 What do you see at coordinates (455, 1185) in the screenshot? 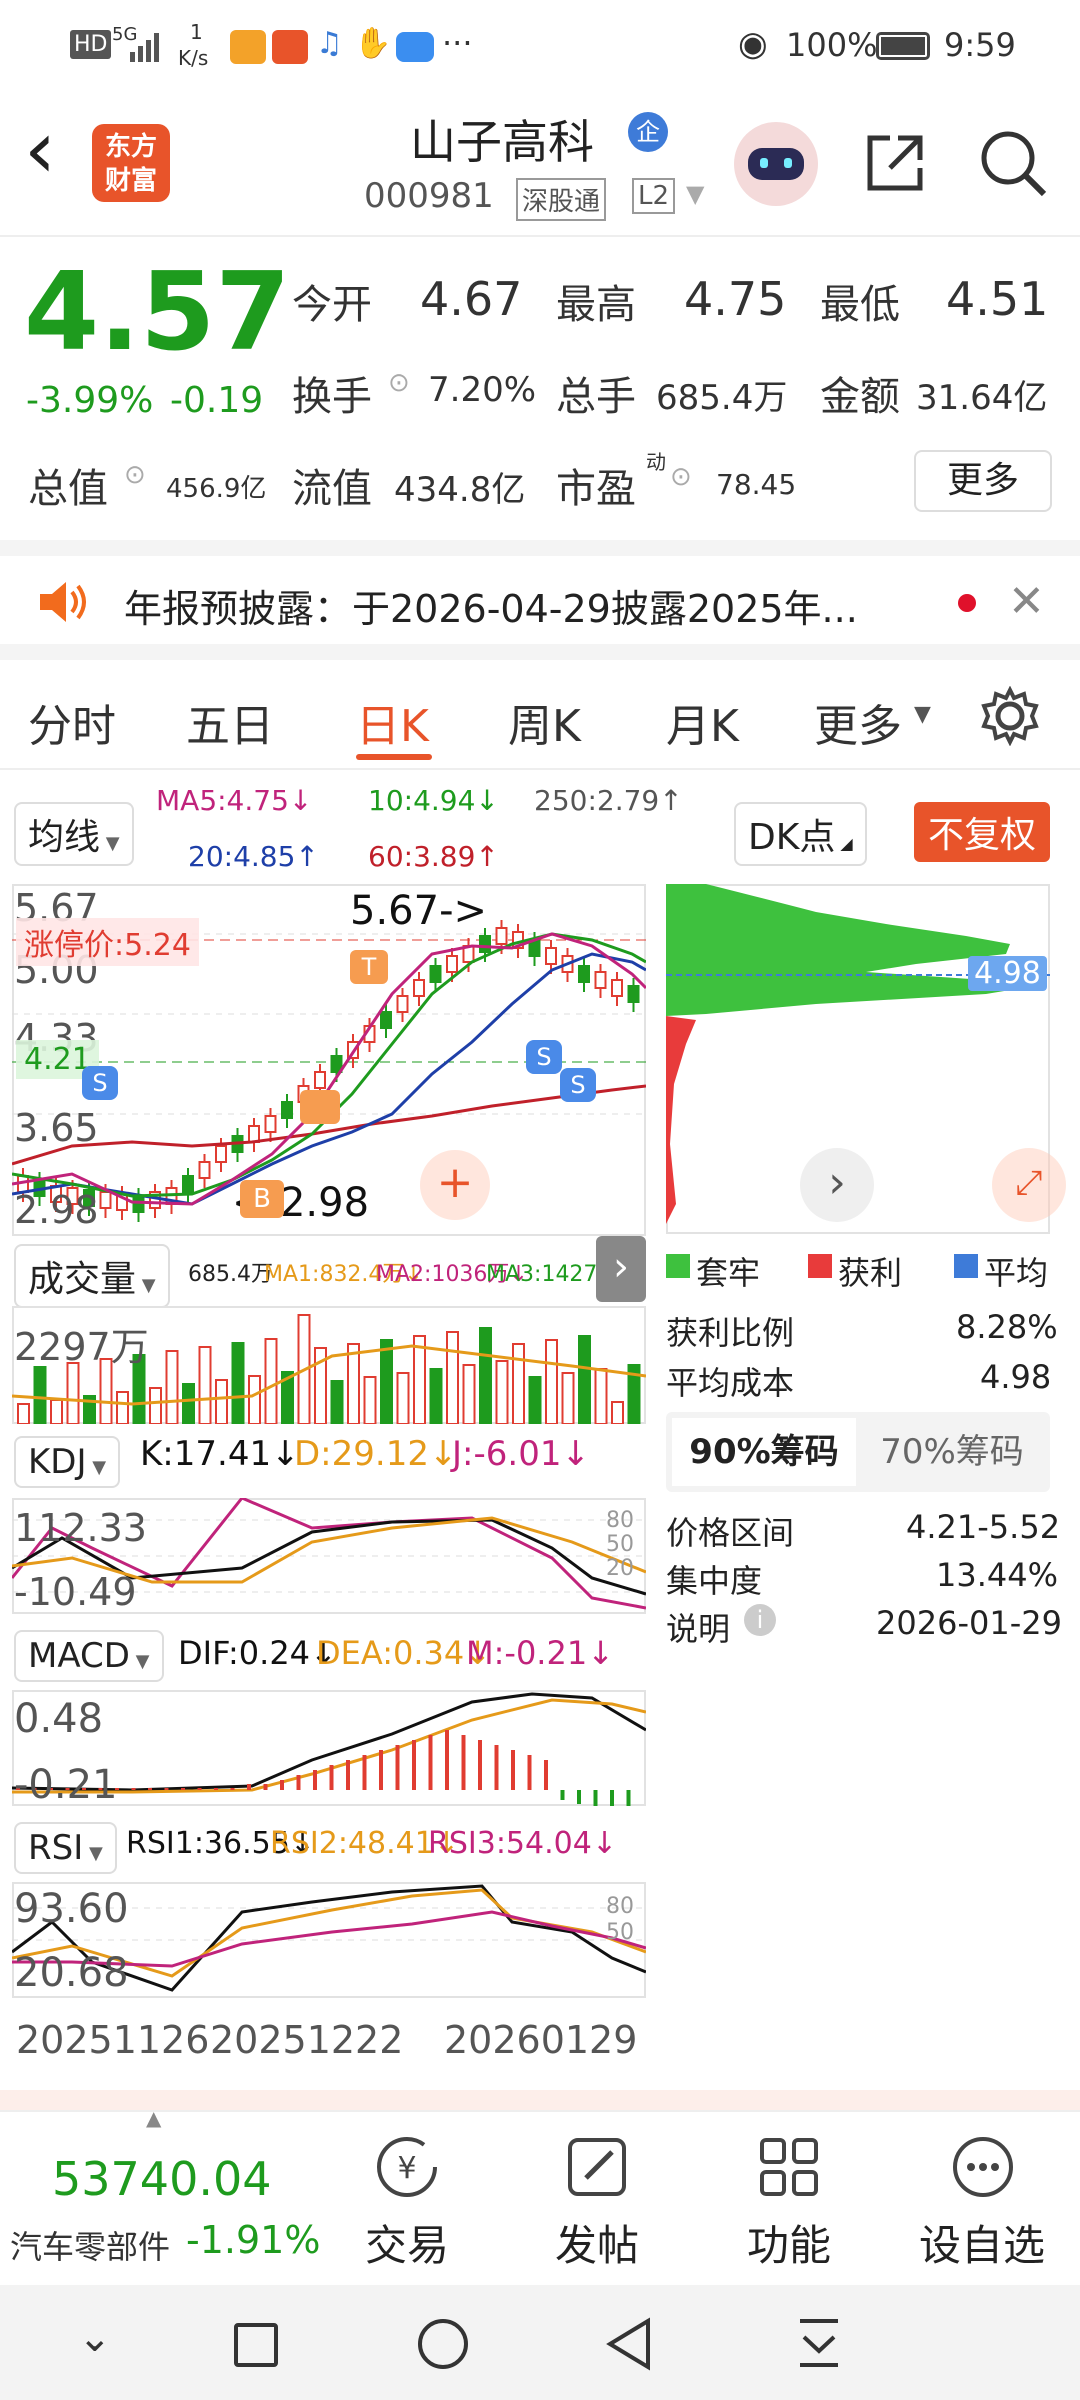
I see `crosshair-button: +` at bounding box center [455, 1185].